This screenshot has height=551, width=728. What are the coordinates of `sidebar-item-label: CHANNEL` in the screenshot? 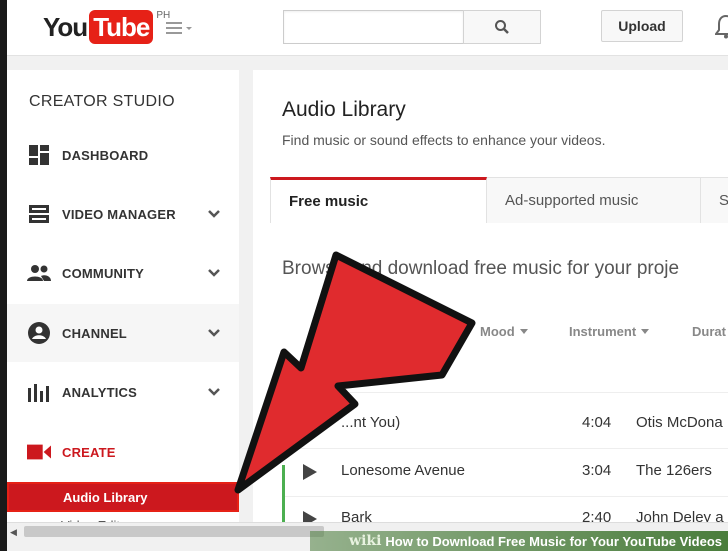 It's located at (94, 333).